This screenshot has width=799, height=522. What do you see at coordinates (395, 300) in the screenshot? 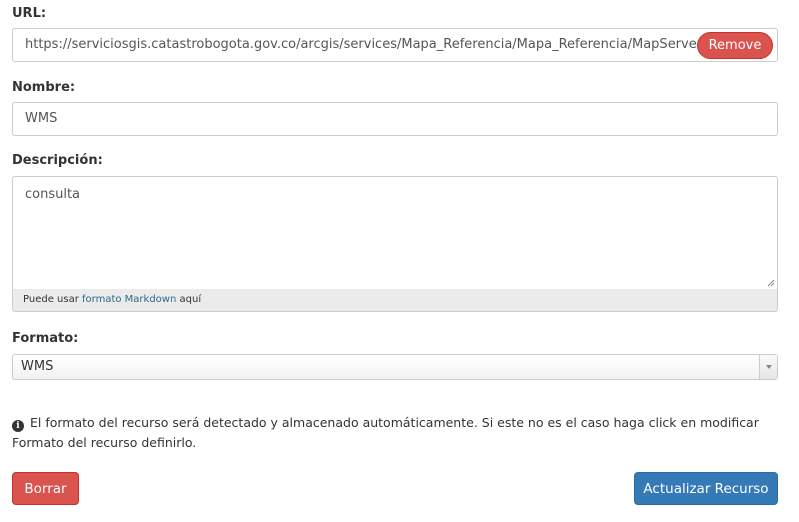
I see `markdown-hint: Puede usar formato Markdown aquí` at bounding box center [395, 300].